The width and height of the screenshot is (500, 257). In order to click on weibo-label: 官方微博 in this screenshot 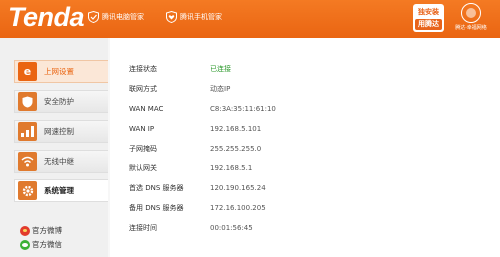, I will do `click(47, 230)`.